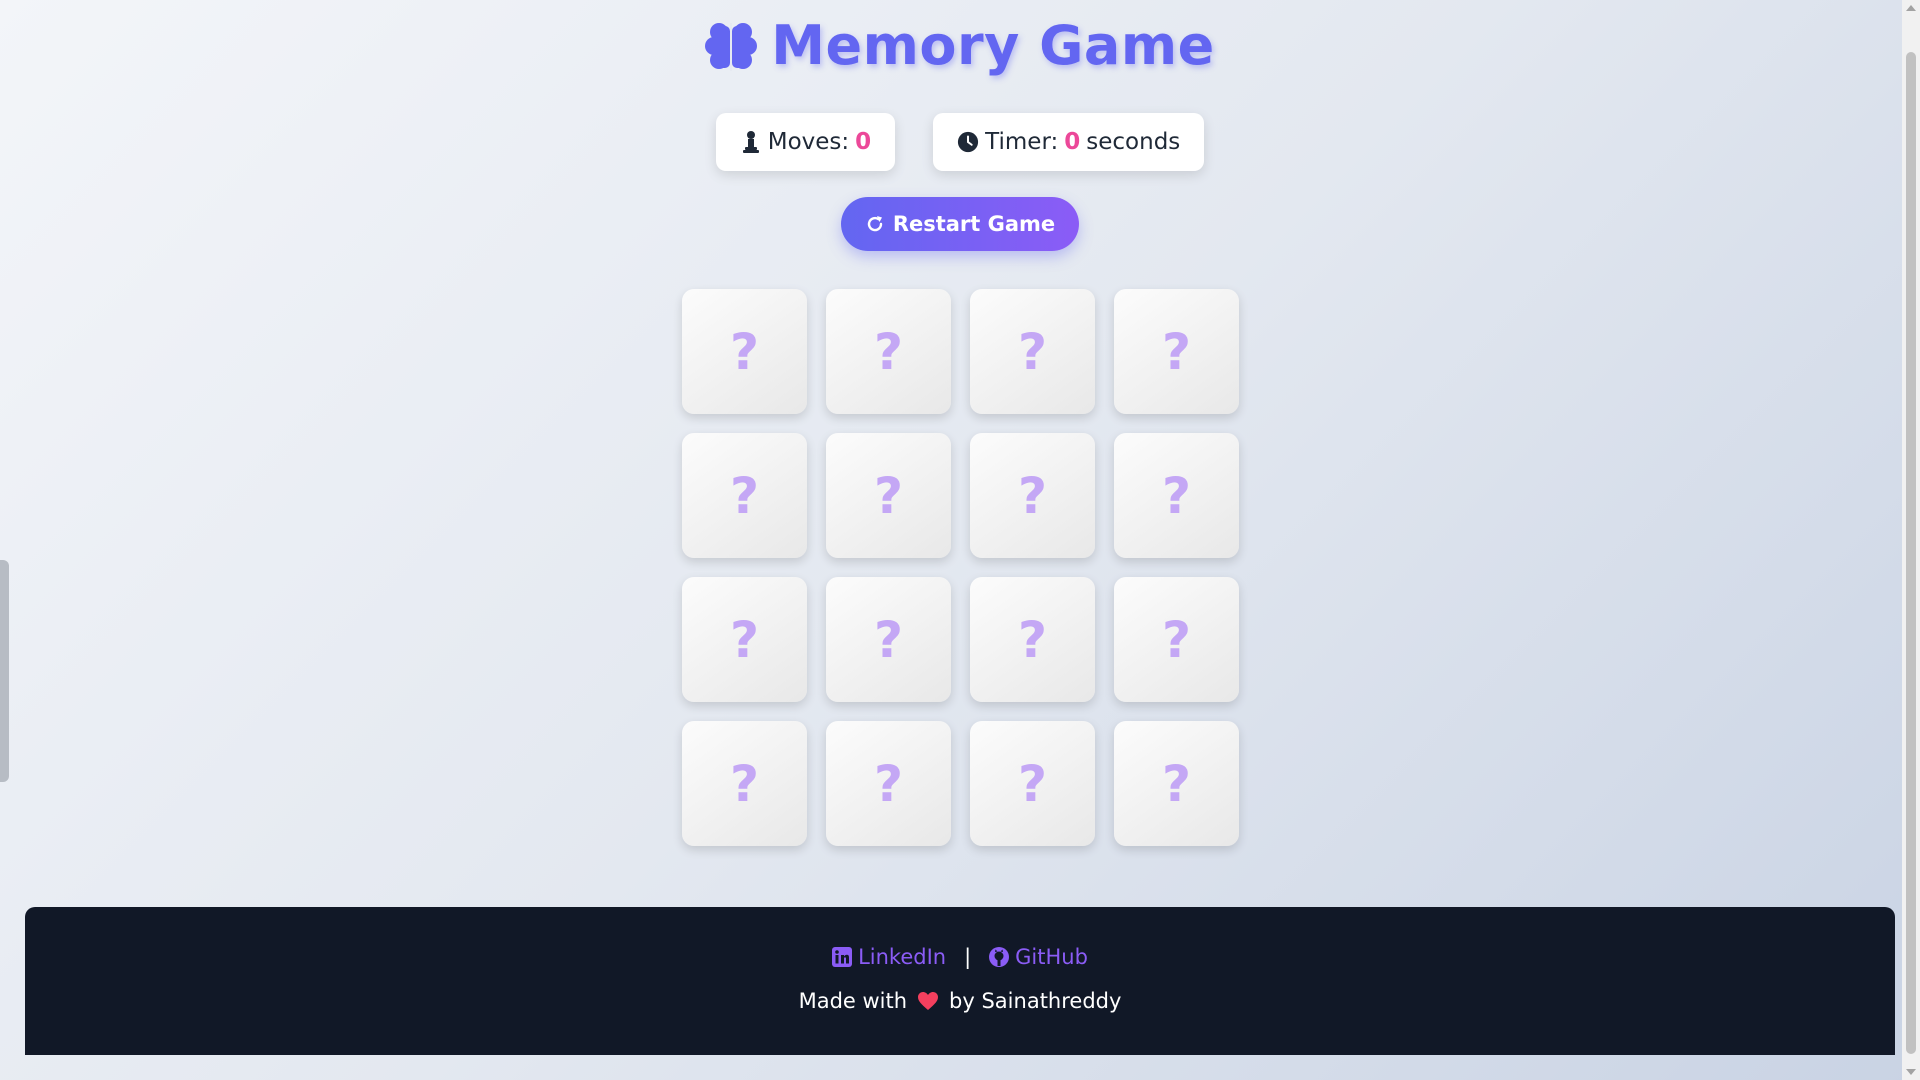 This screenshot has width=1920, height=1080. I want to click on timer-label: Timer:, so click(1022, 142).